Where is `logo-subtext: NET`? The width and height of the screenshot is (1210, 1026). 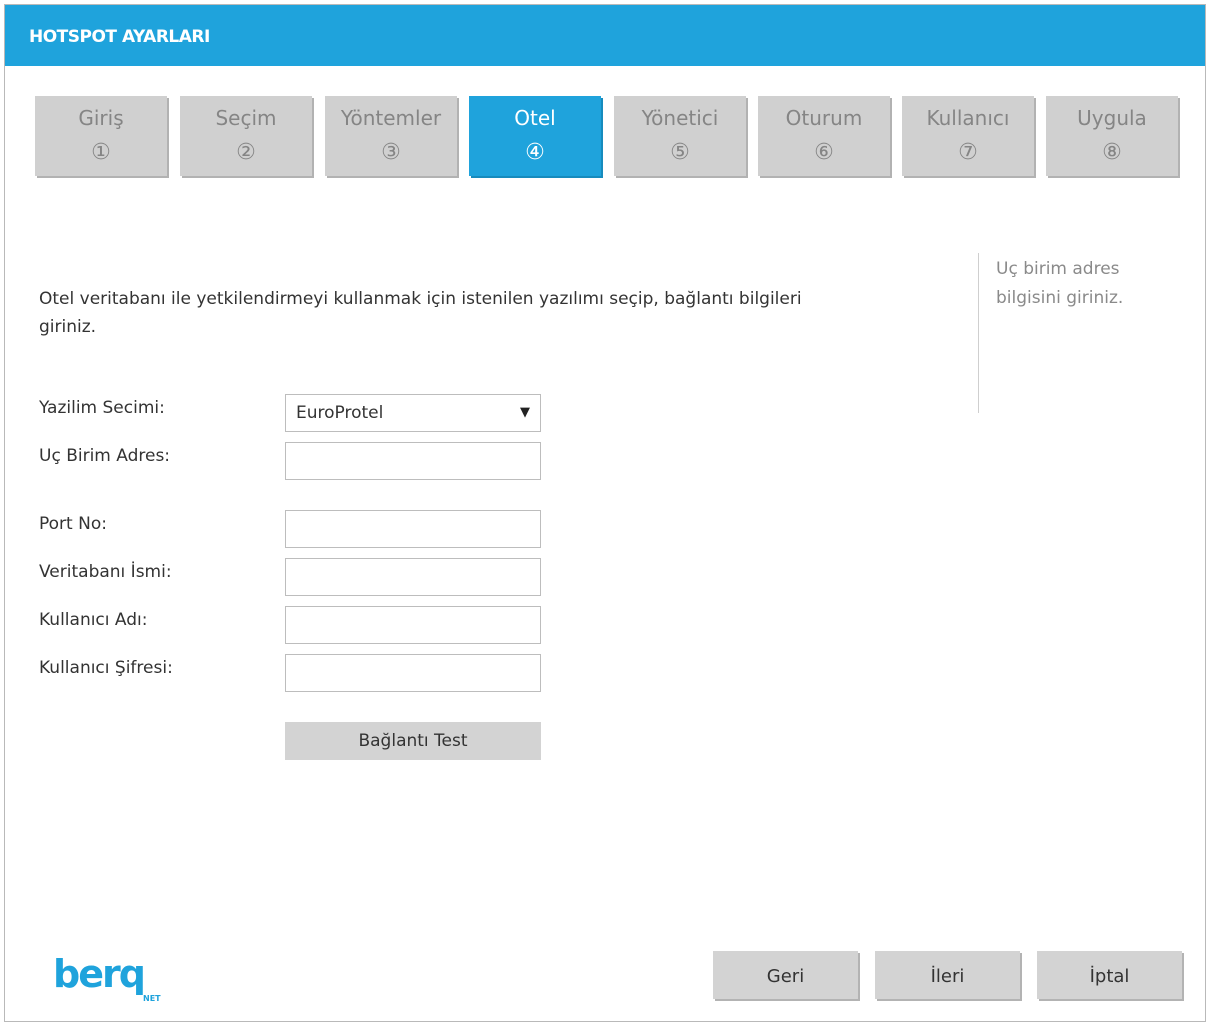 logo-subtext: NET is located at coordinates (152, 998).